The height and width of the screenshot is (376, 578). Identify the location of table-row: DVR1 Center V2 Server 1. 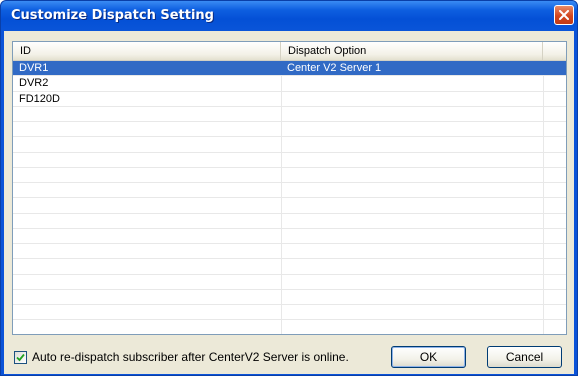
(289, 69).